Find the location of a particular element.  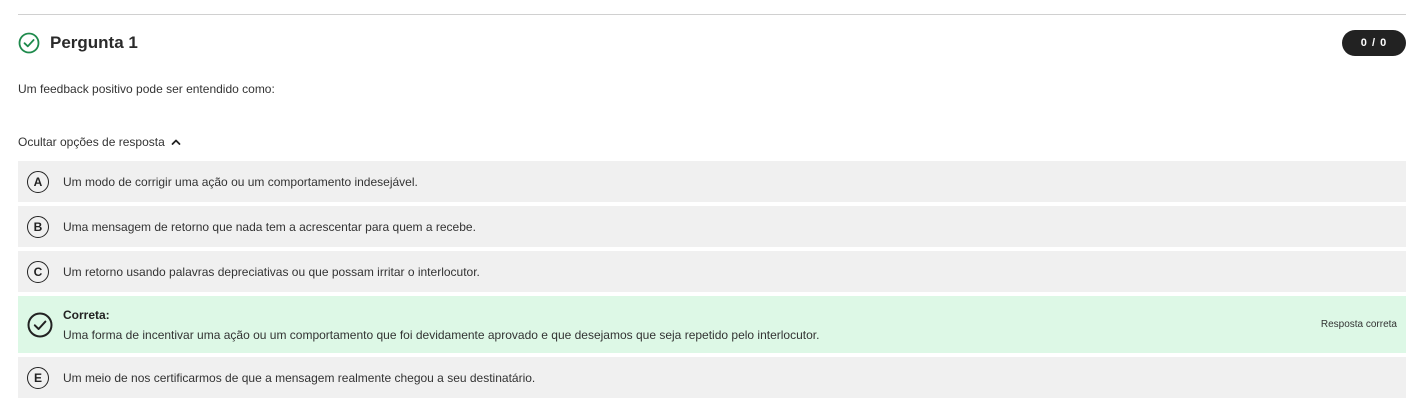

question-title: Pergunta 1 is located at coordinates (94, 42).